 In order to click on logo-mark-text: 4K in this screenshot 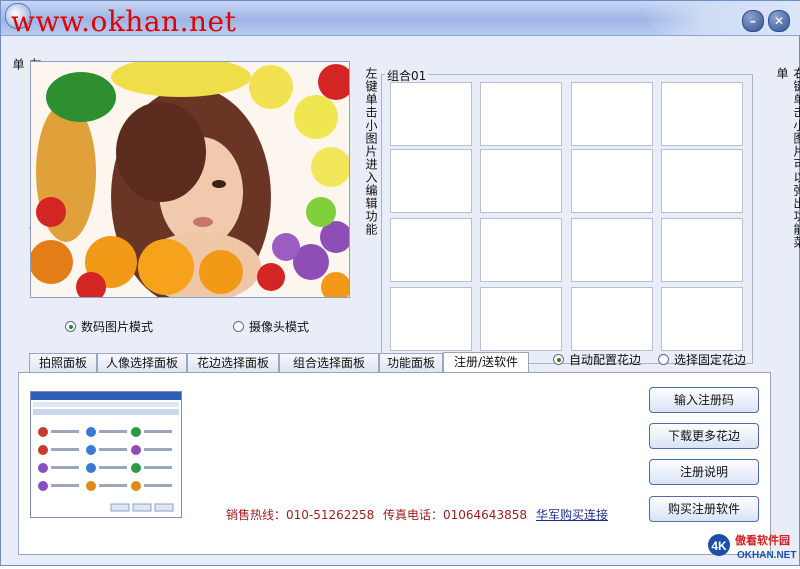, I will do `click(719, 546)`.